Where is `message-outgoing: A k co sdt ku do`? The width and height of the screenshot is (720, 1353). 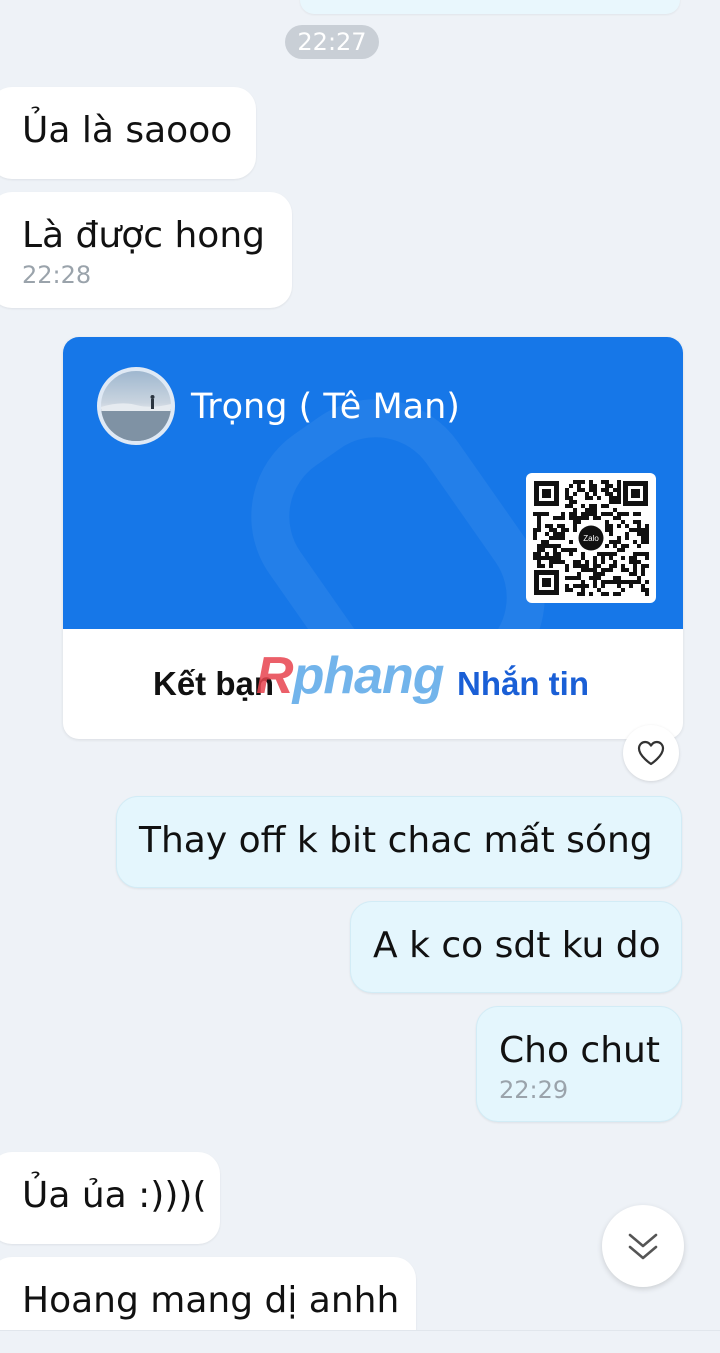
message-outgoing: A k co sdt ku do is located at coordinates (516, 947).